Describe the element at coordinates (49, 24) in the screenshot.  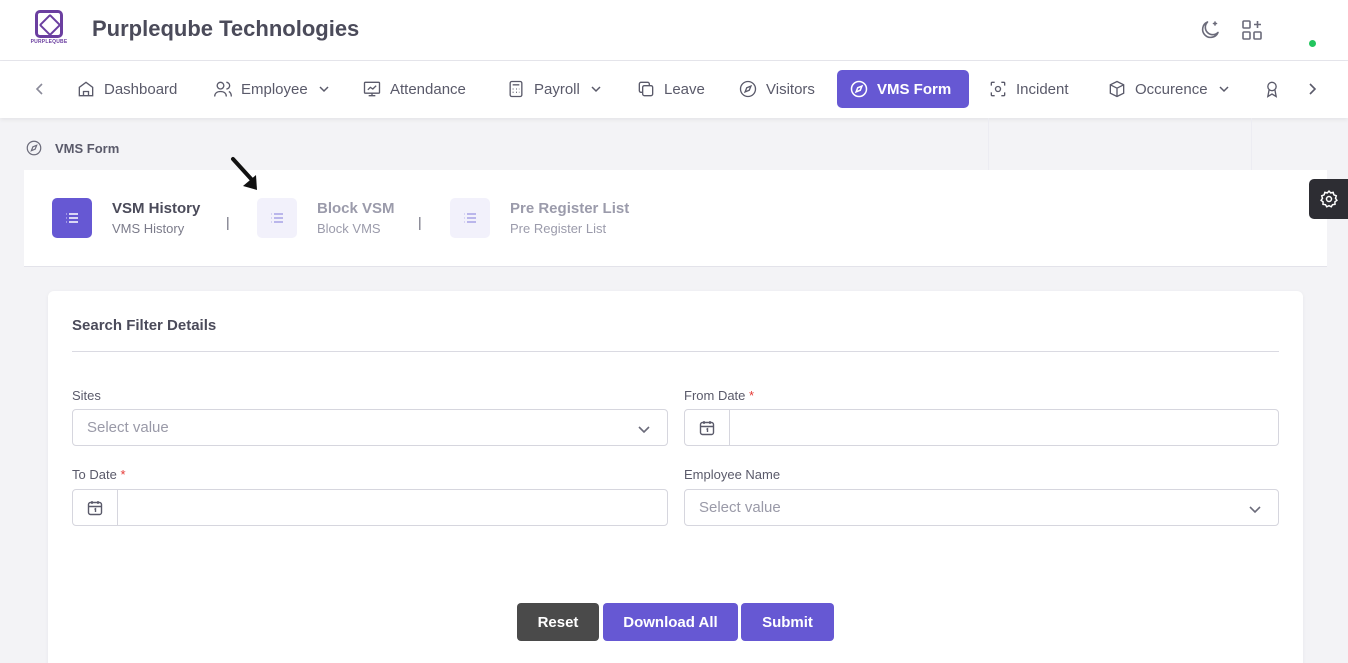
I see `logo-mark` at that location.